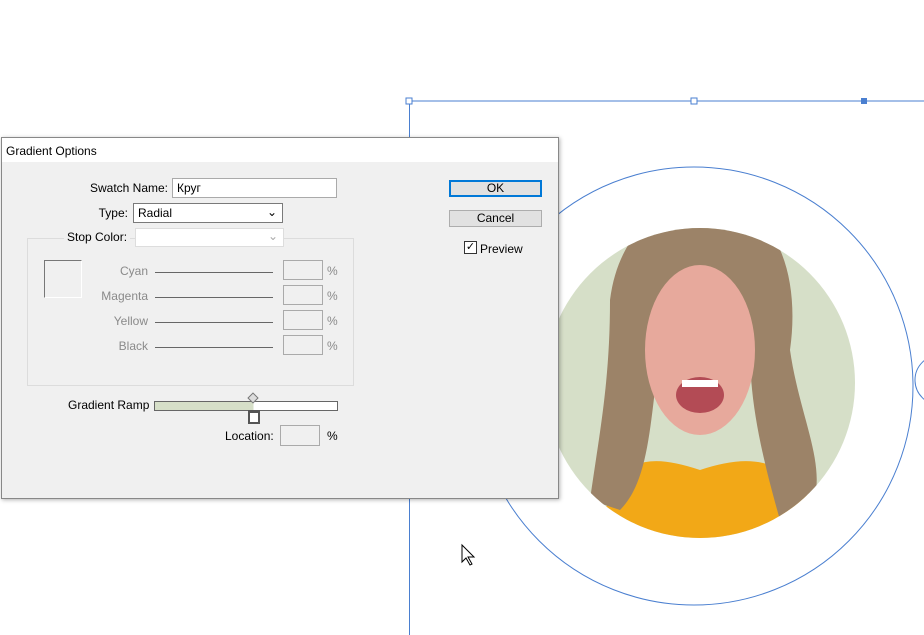 Image resolution: width=924 pixels, height=635 pixels. Describe the element at coordinates (113, 213) in the screenshot. I see `type-label: Type:` at that location.